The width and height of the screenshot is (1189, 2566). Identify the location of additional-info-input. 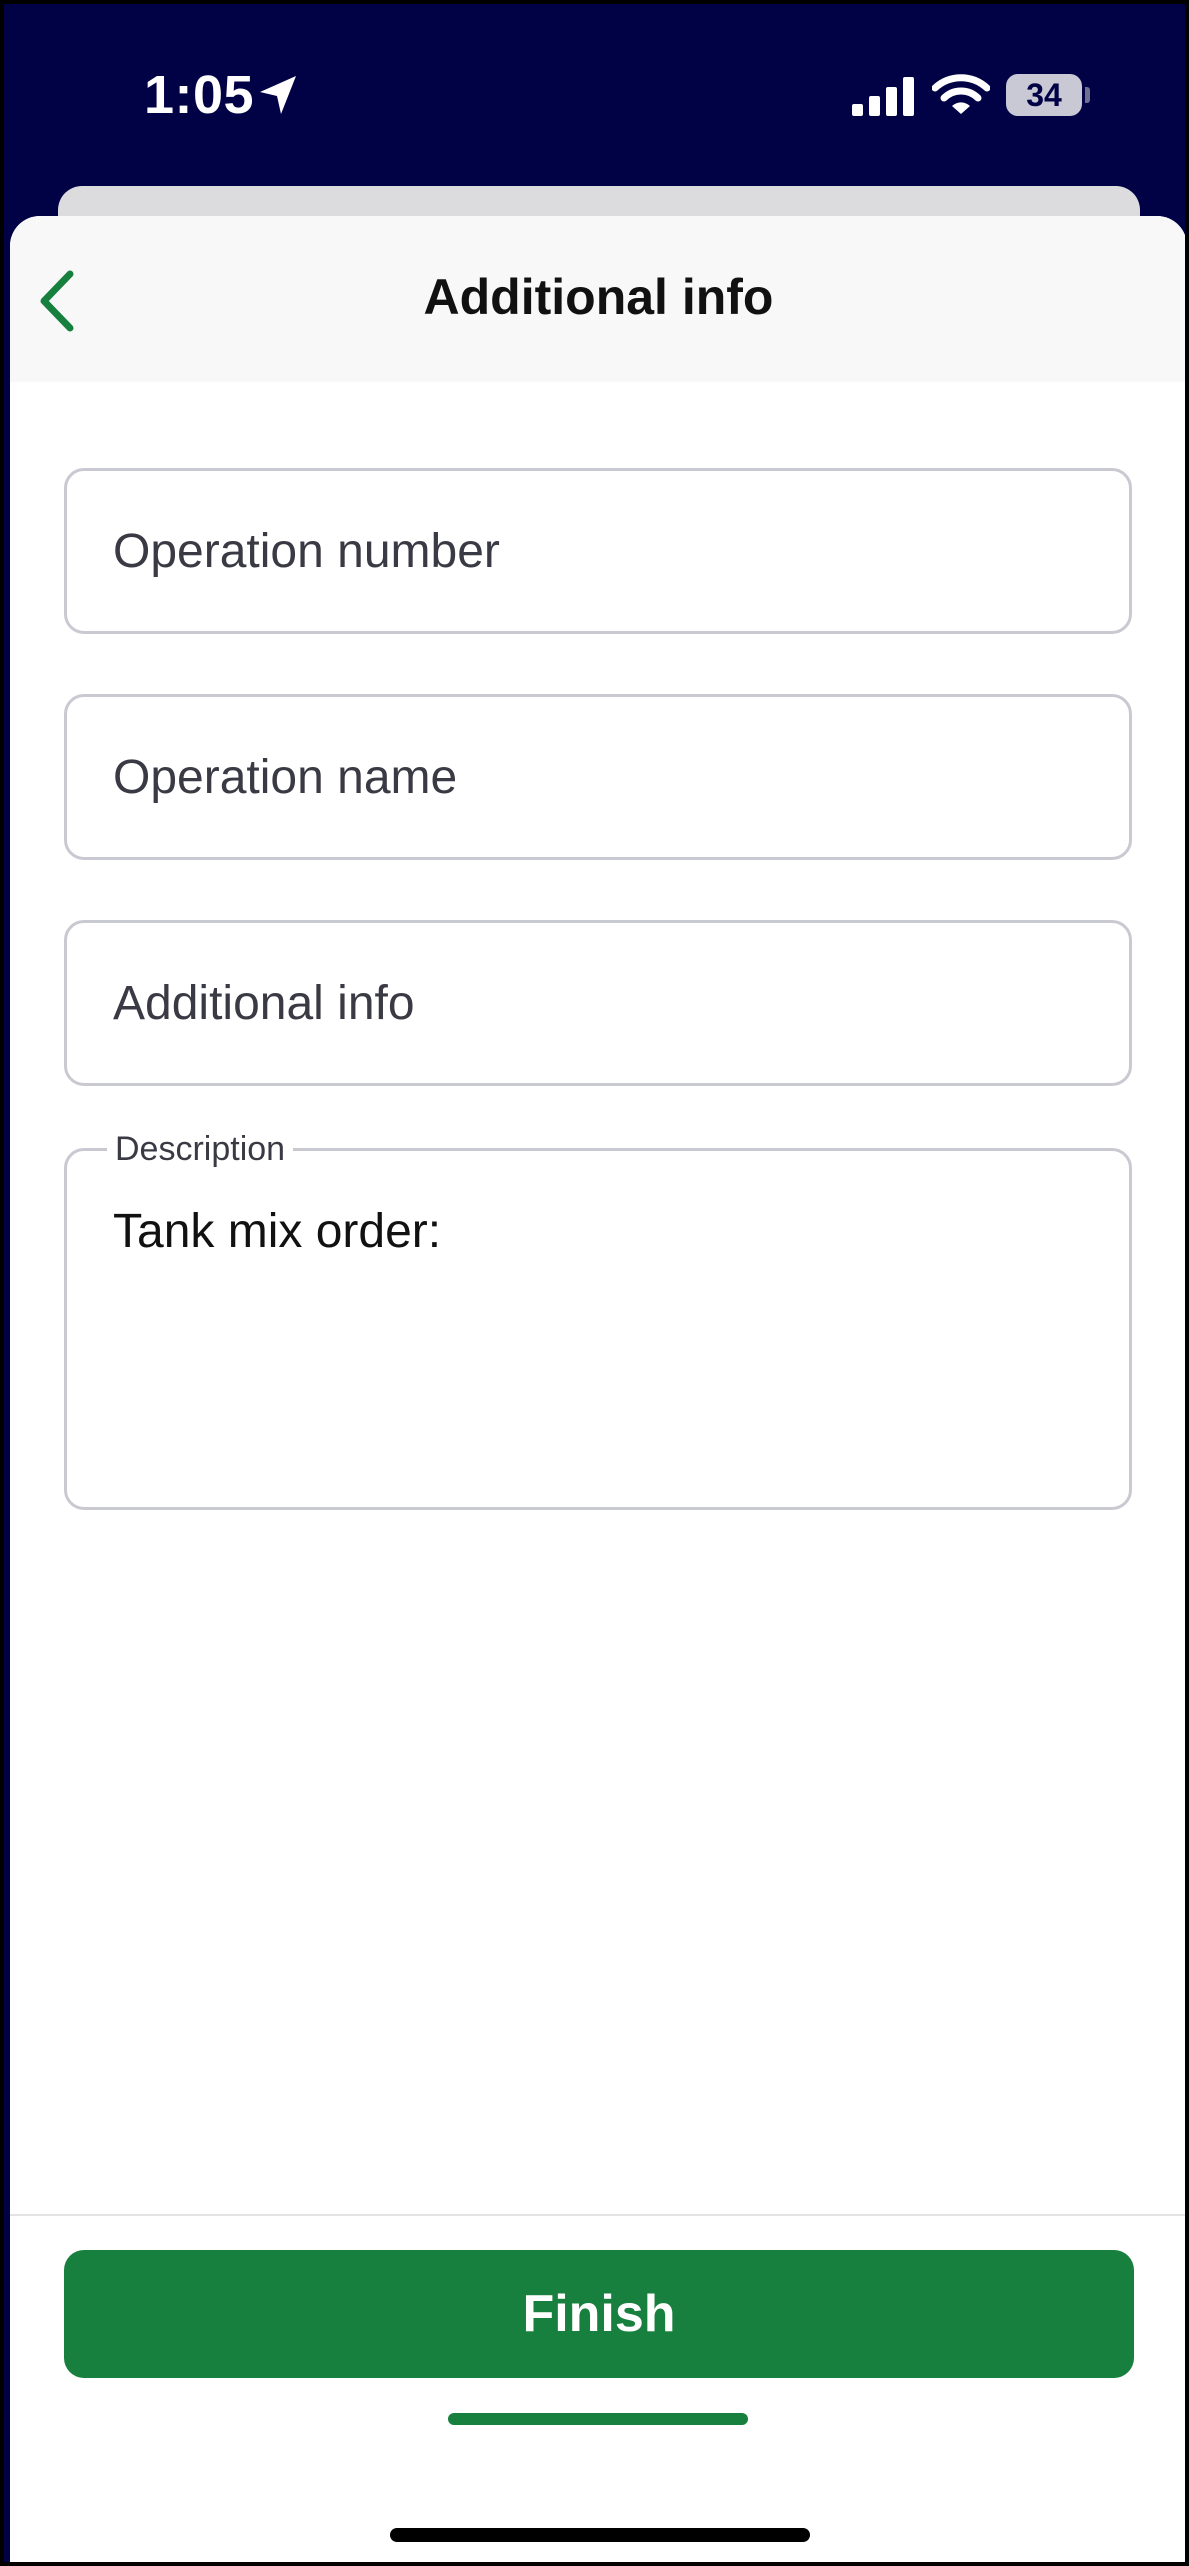
(598, 1003).